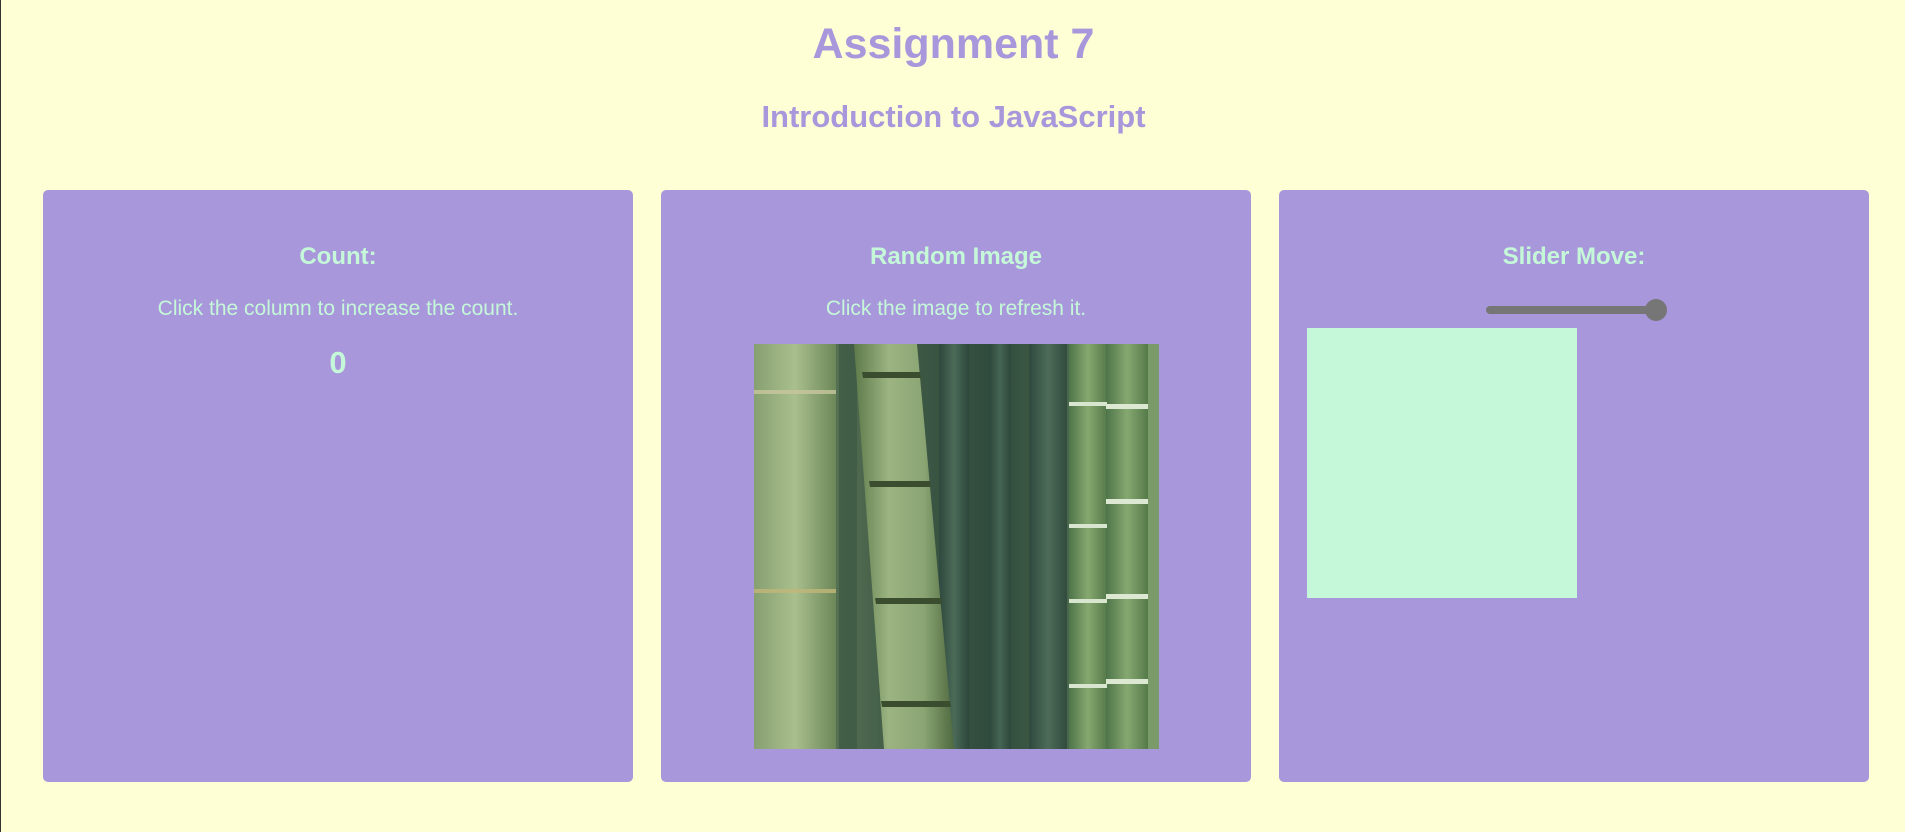 This screenshot has height=832, width=1905. I want to click on slider-title: Slider Move:, so click(1574, 256).